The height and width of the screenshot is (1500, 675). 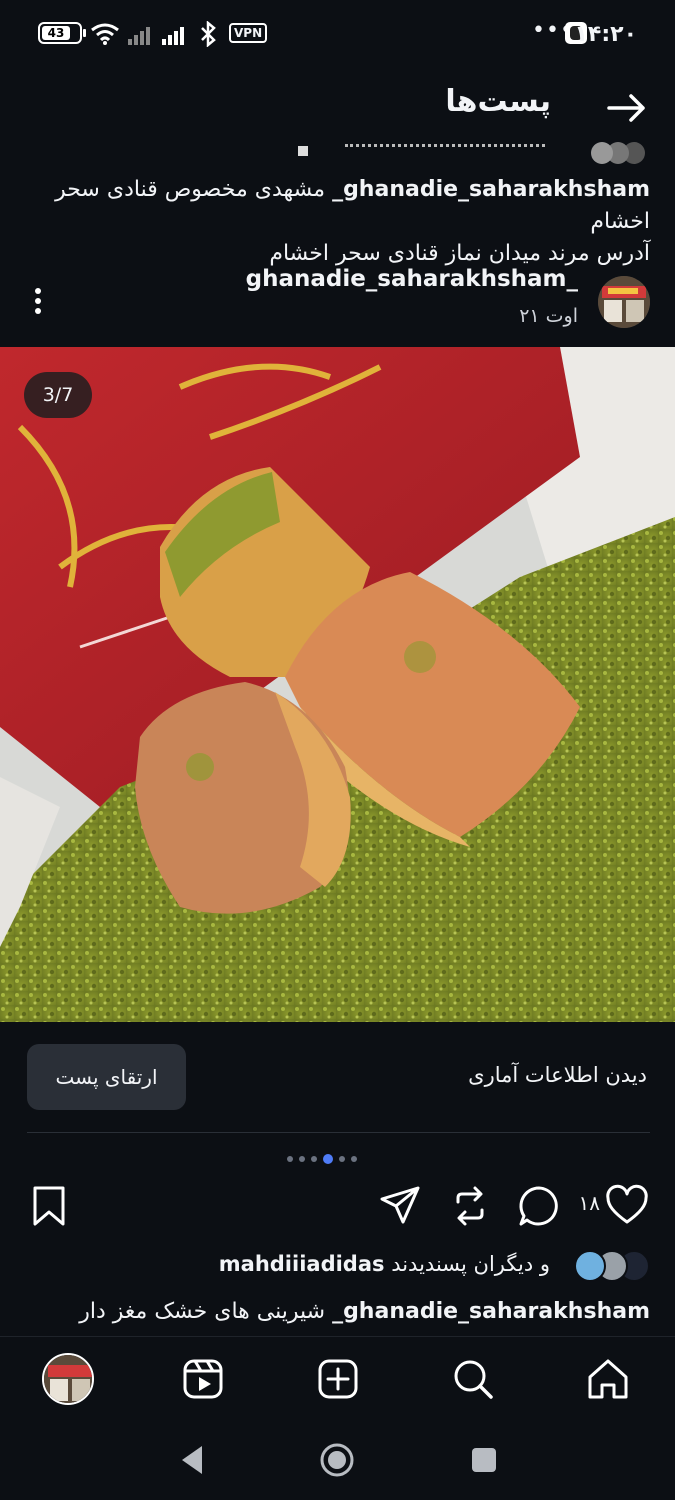 I want to click on liker-avatars, so click(x=610, y=1267).